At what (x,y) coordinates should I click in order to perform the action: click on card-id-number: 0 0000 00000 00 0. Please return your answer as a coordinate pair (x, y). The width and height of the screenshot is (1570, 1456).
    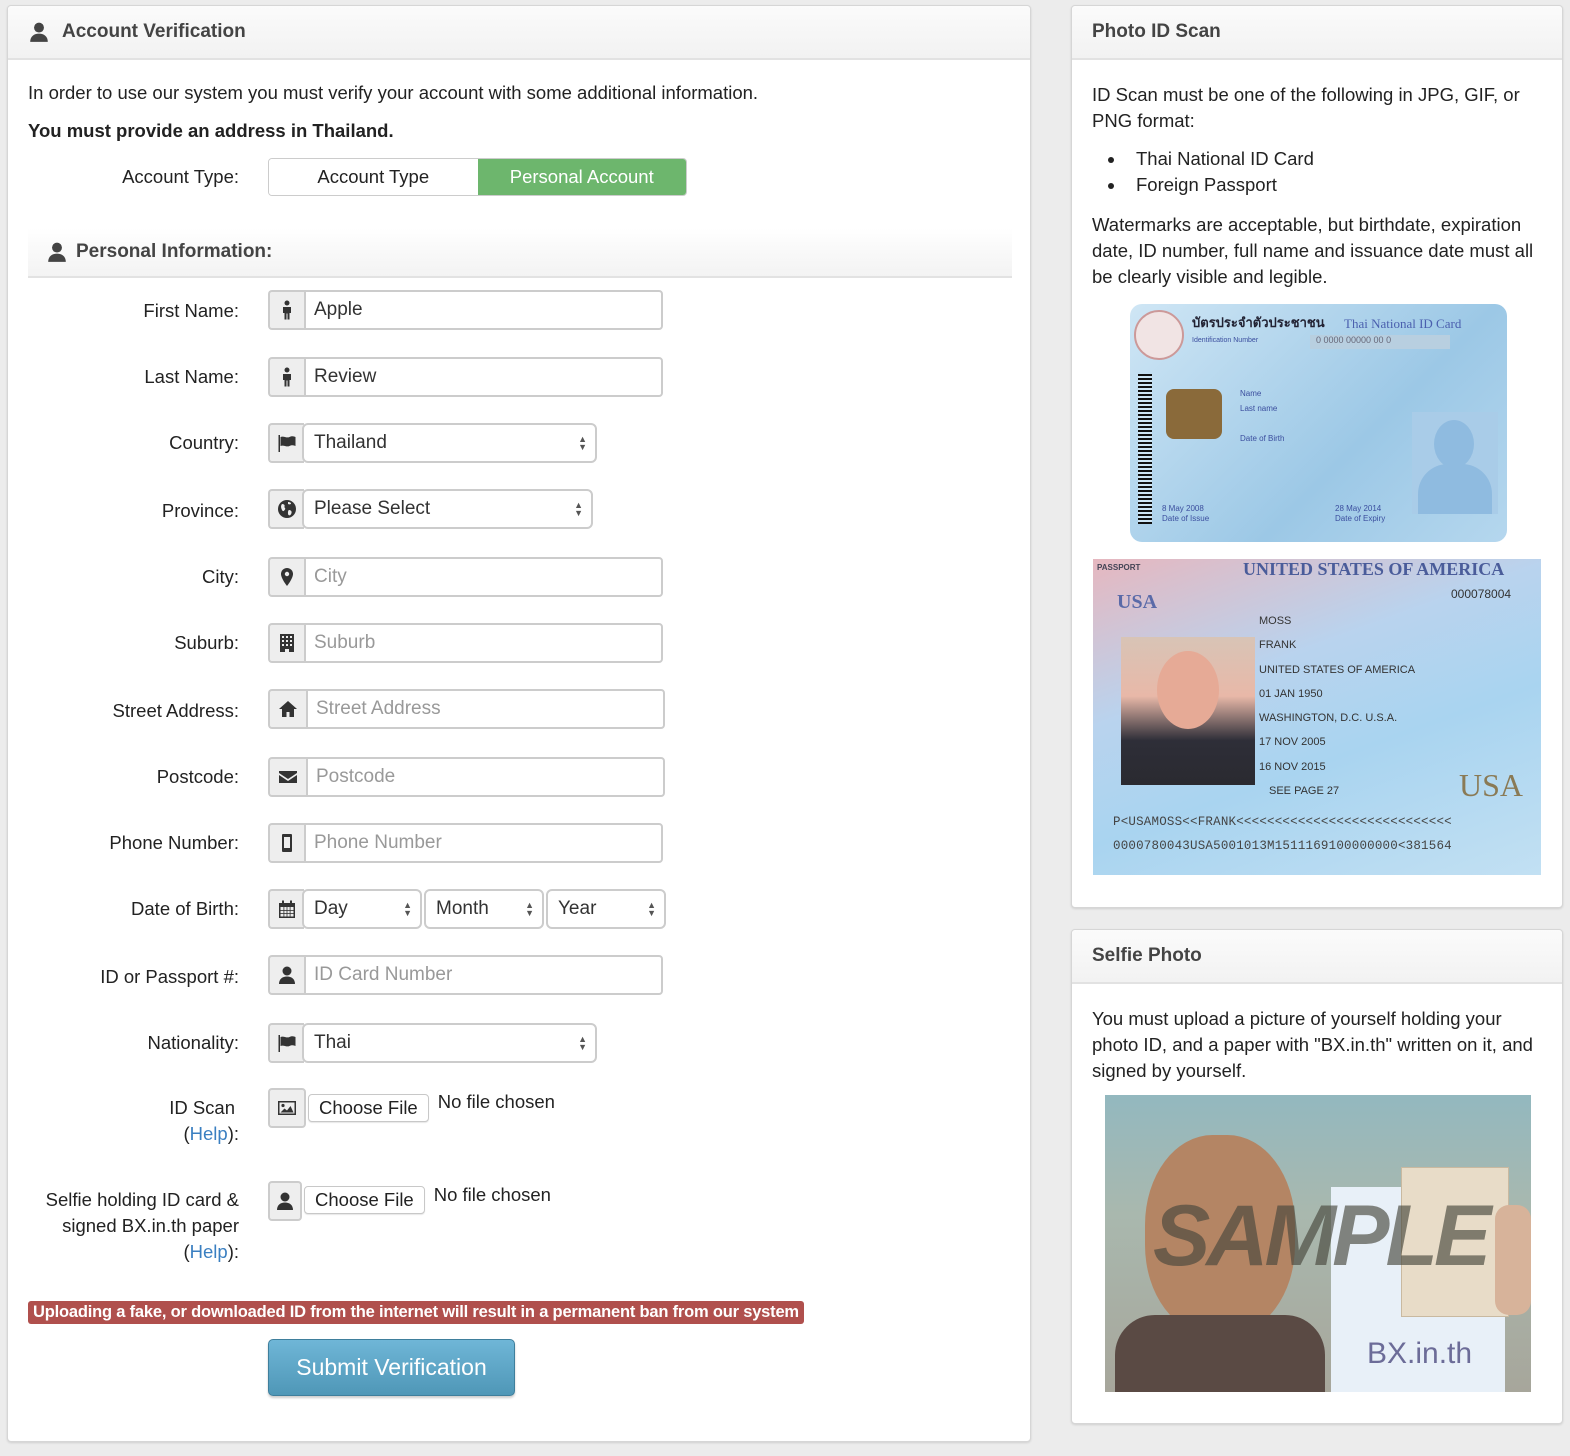
    Looking at the image, I should click on (1380, 342).